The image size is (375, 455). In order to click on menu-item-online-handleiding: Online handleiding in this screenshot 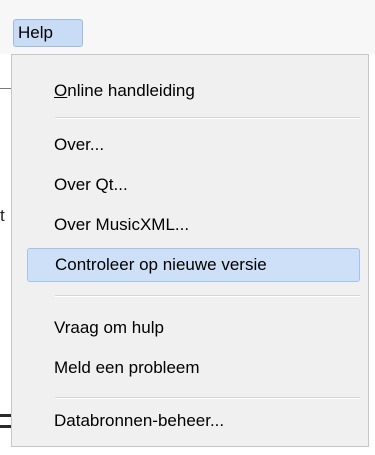, I will do `click(124, 91)`.